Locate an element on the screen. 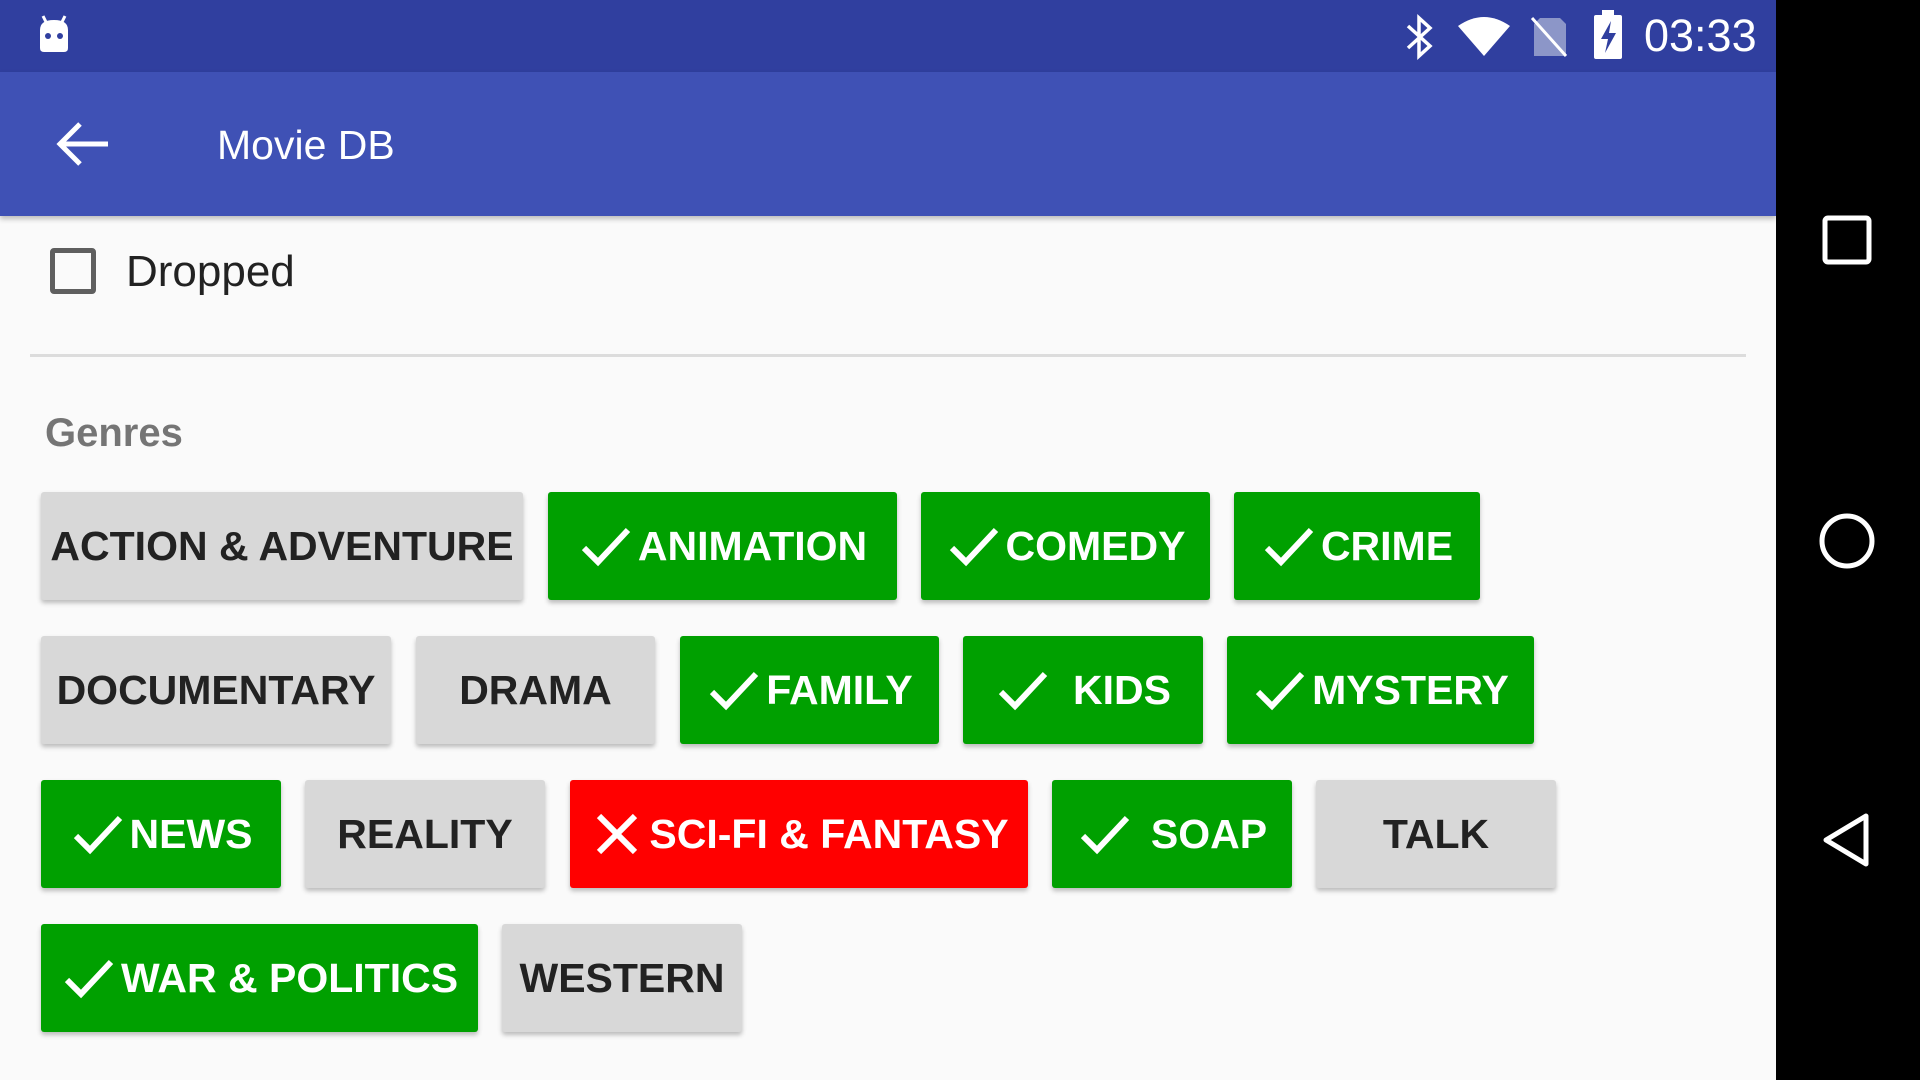 This screenshot has width=1920, height=1080. genre-chip-label: WESTERN is located at coordinates (622, 977).